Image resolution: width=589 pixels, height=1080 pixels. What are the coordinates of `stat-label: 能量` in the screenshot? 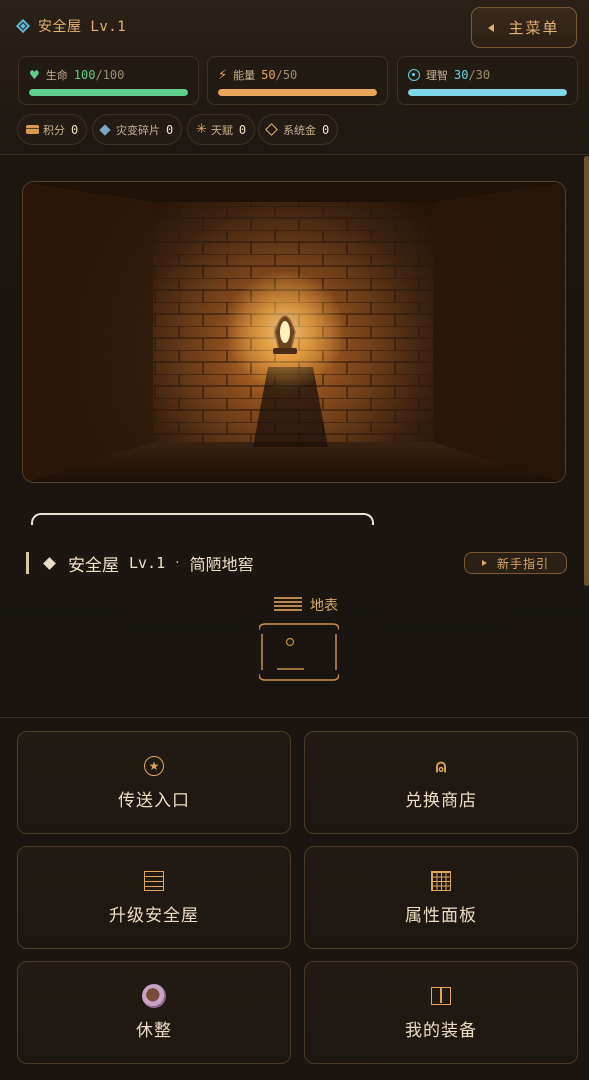 It's located at (244, 75).